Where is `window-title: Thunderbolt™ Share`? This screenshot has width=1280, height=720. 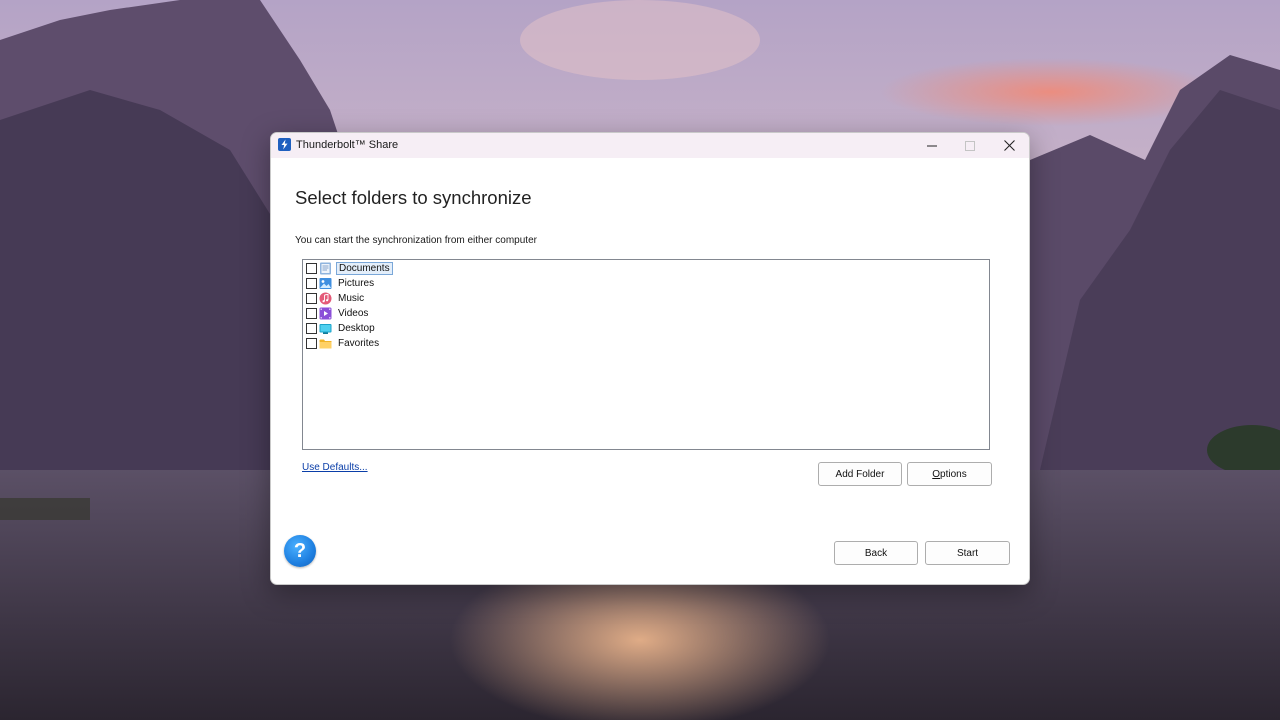 window-title: Thunderbolt™ Share is located at coordinates (347, 145).